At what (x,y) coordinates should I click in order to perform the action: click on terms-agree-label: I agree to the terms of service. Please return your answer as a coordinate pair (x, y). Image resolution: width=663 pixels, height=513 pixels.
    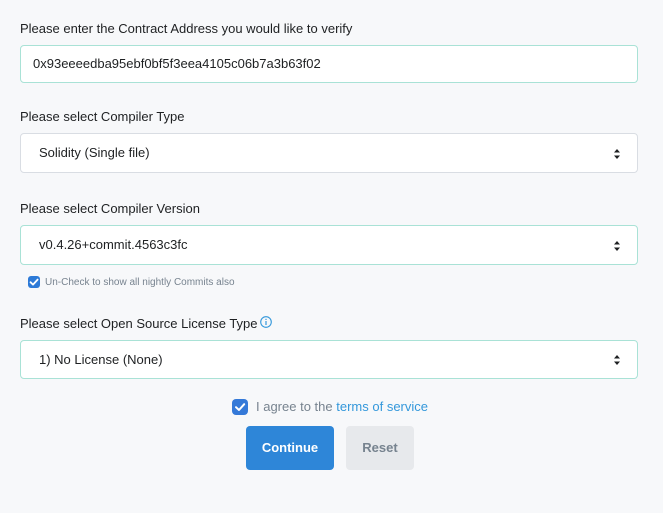
    Looking at the image, I should click on (342, 407).